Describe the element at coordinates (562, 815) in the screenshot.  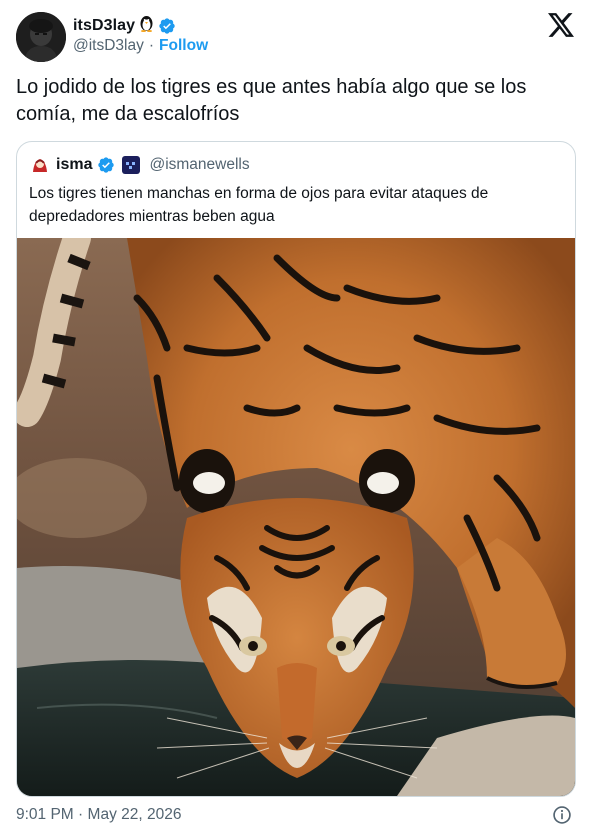
I see `info-icon` at that location.